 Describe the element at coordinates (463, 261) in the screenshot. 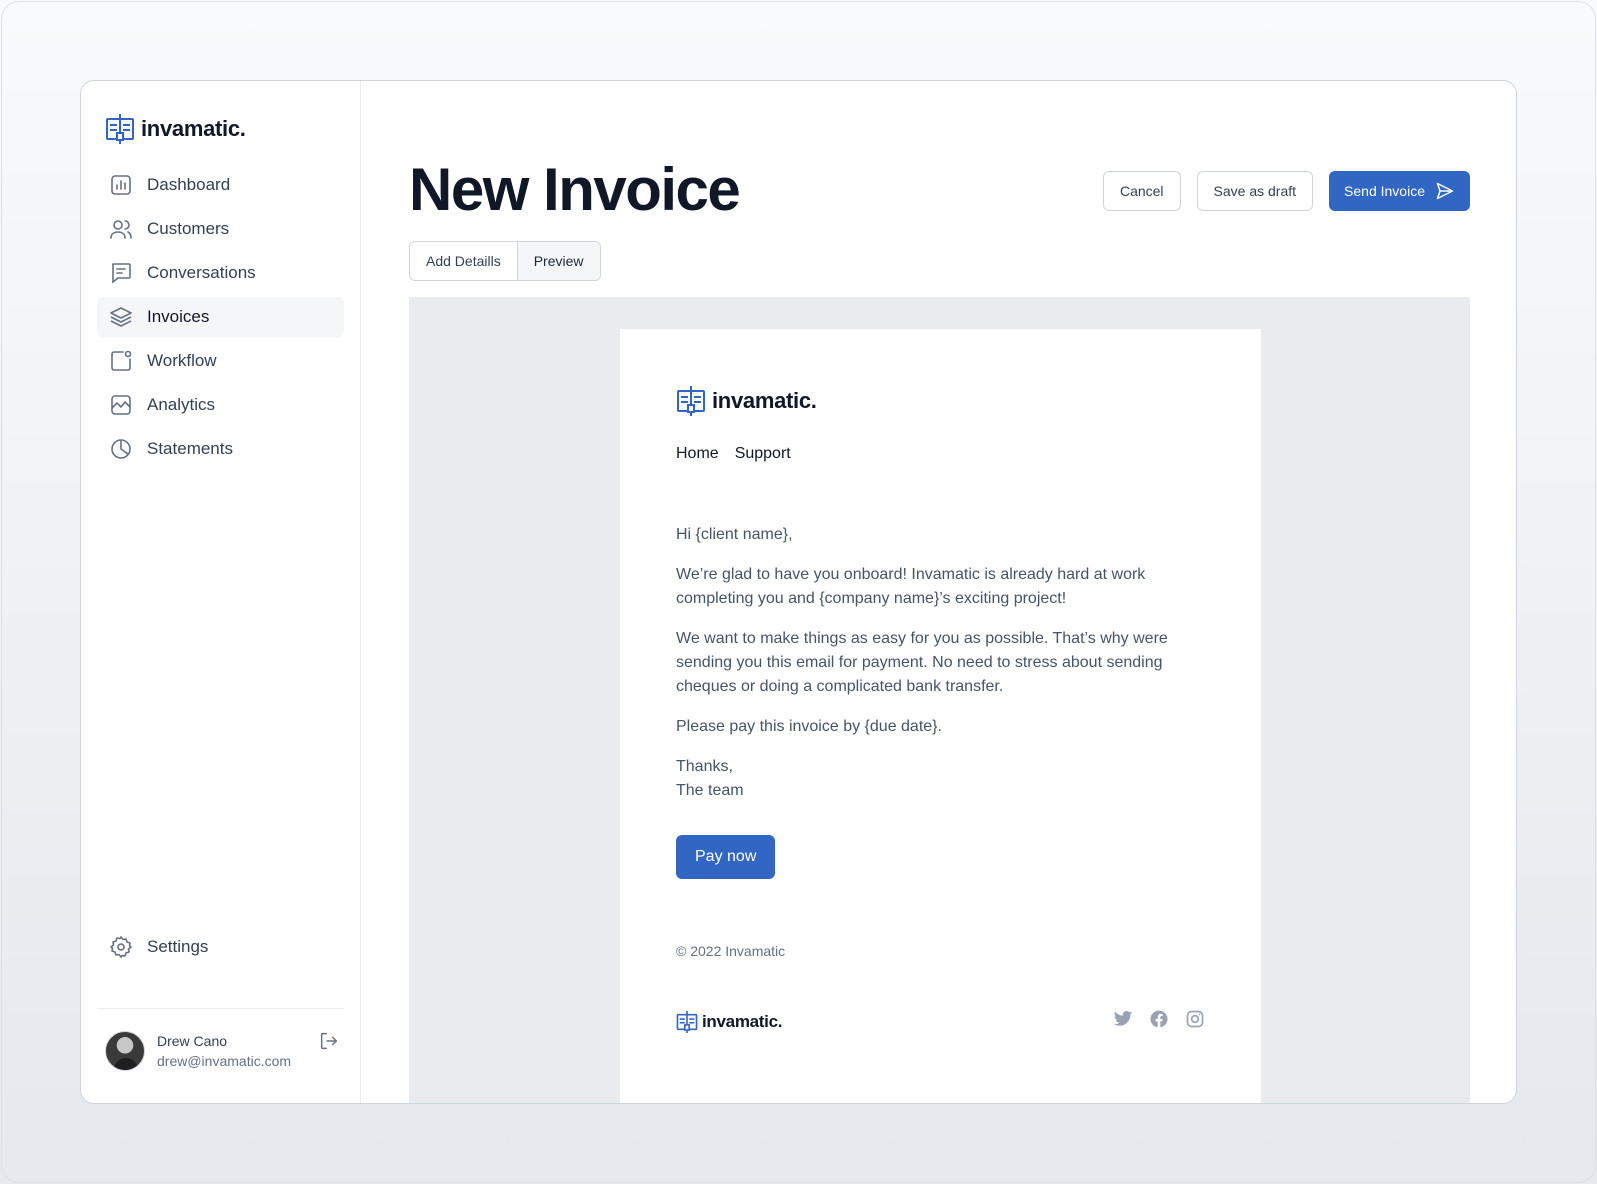

I see `tab-add-details: Add Detaills` at that location.